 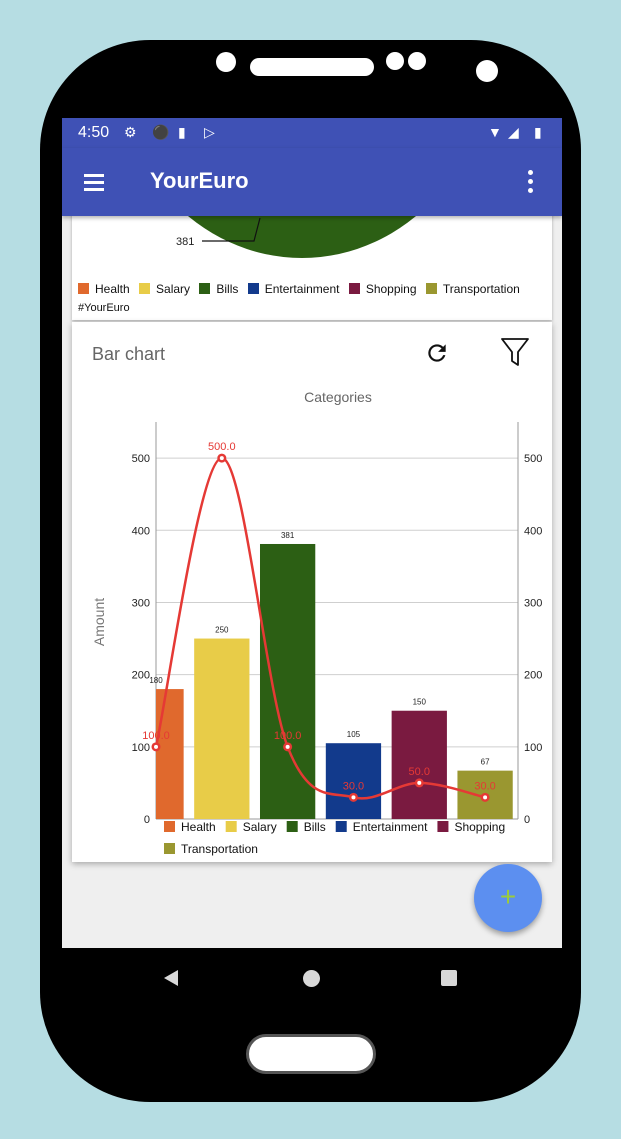 I want to click on y-tick-label-right: 200, so click(x=533, y=676).